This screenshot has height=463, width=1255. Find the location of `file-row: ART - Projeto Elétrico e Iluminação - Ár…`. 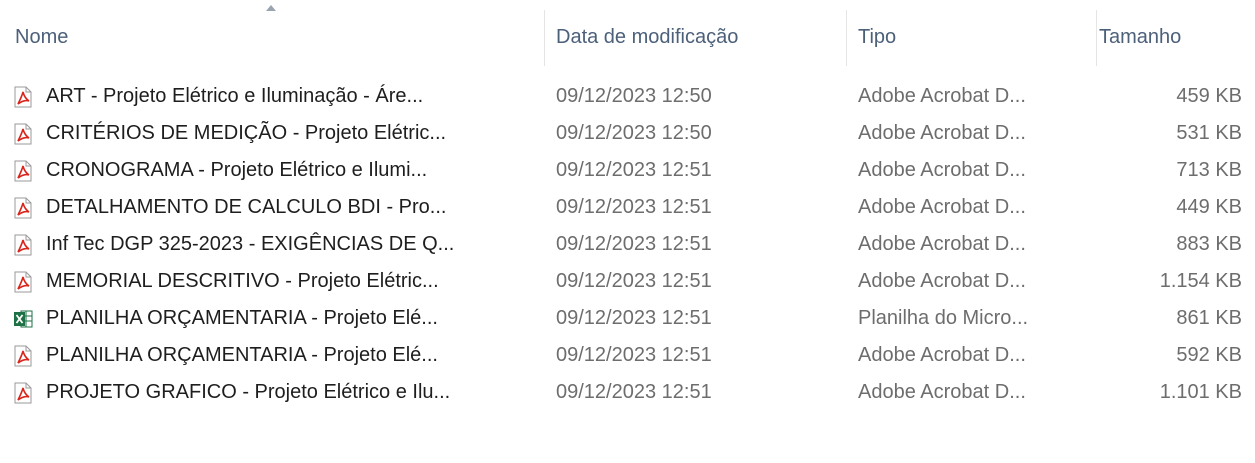

file-row: ART - Projeto Elétrico e Iluminação - Ár… is located at coordinates (627, 96).